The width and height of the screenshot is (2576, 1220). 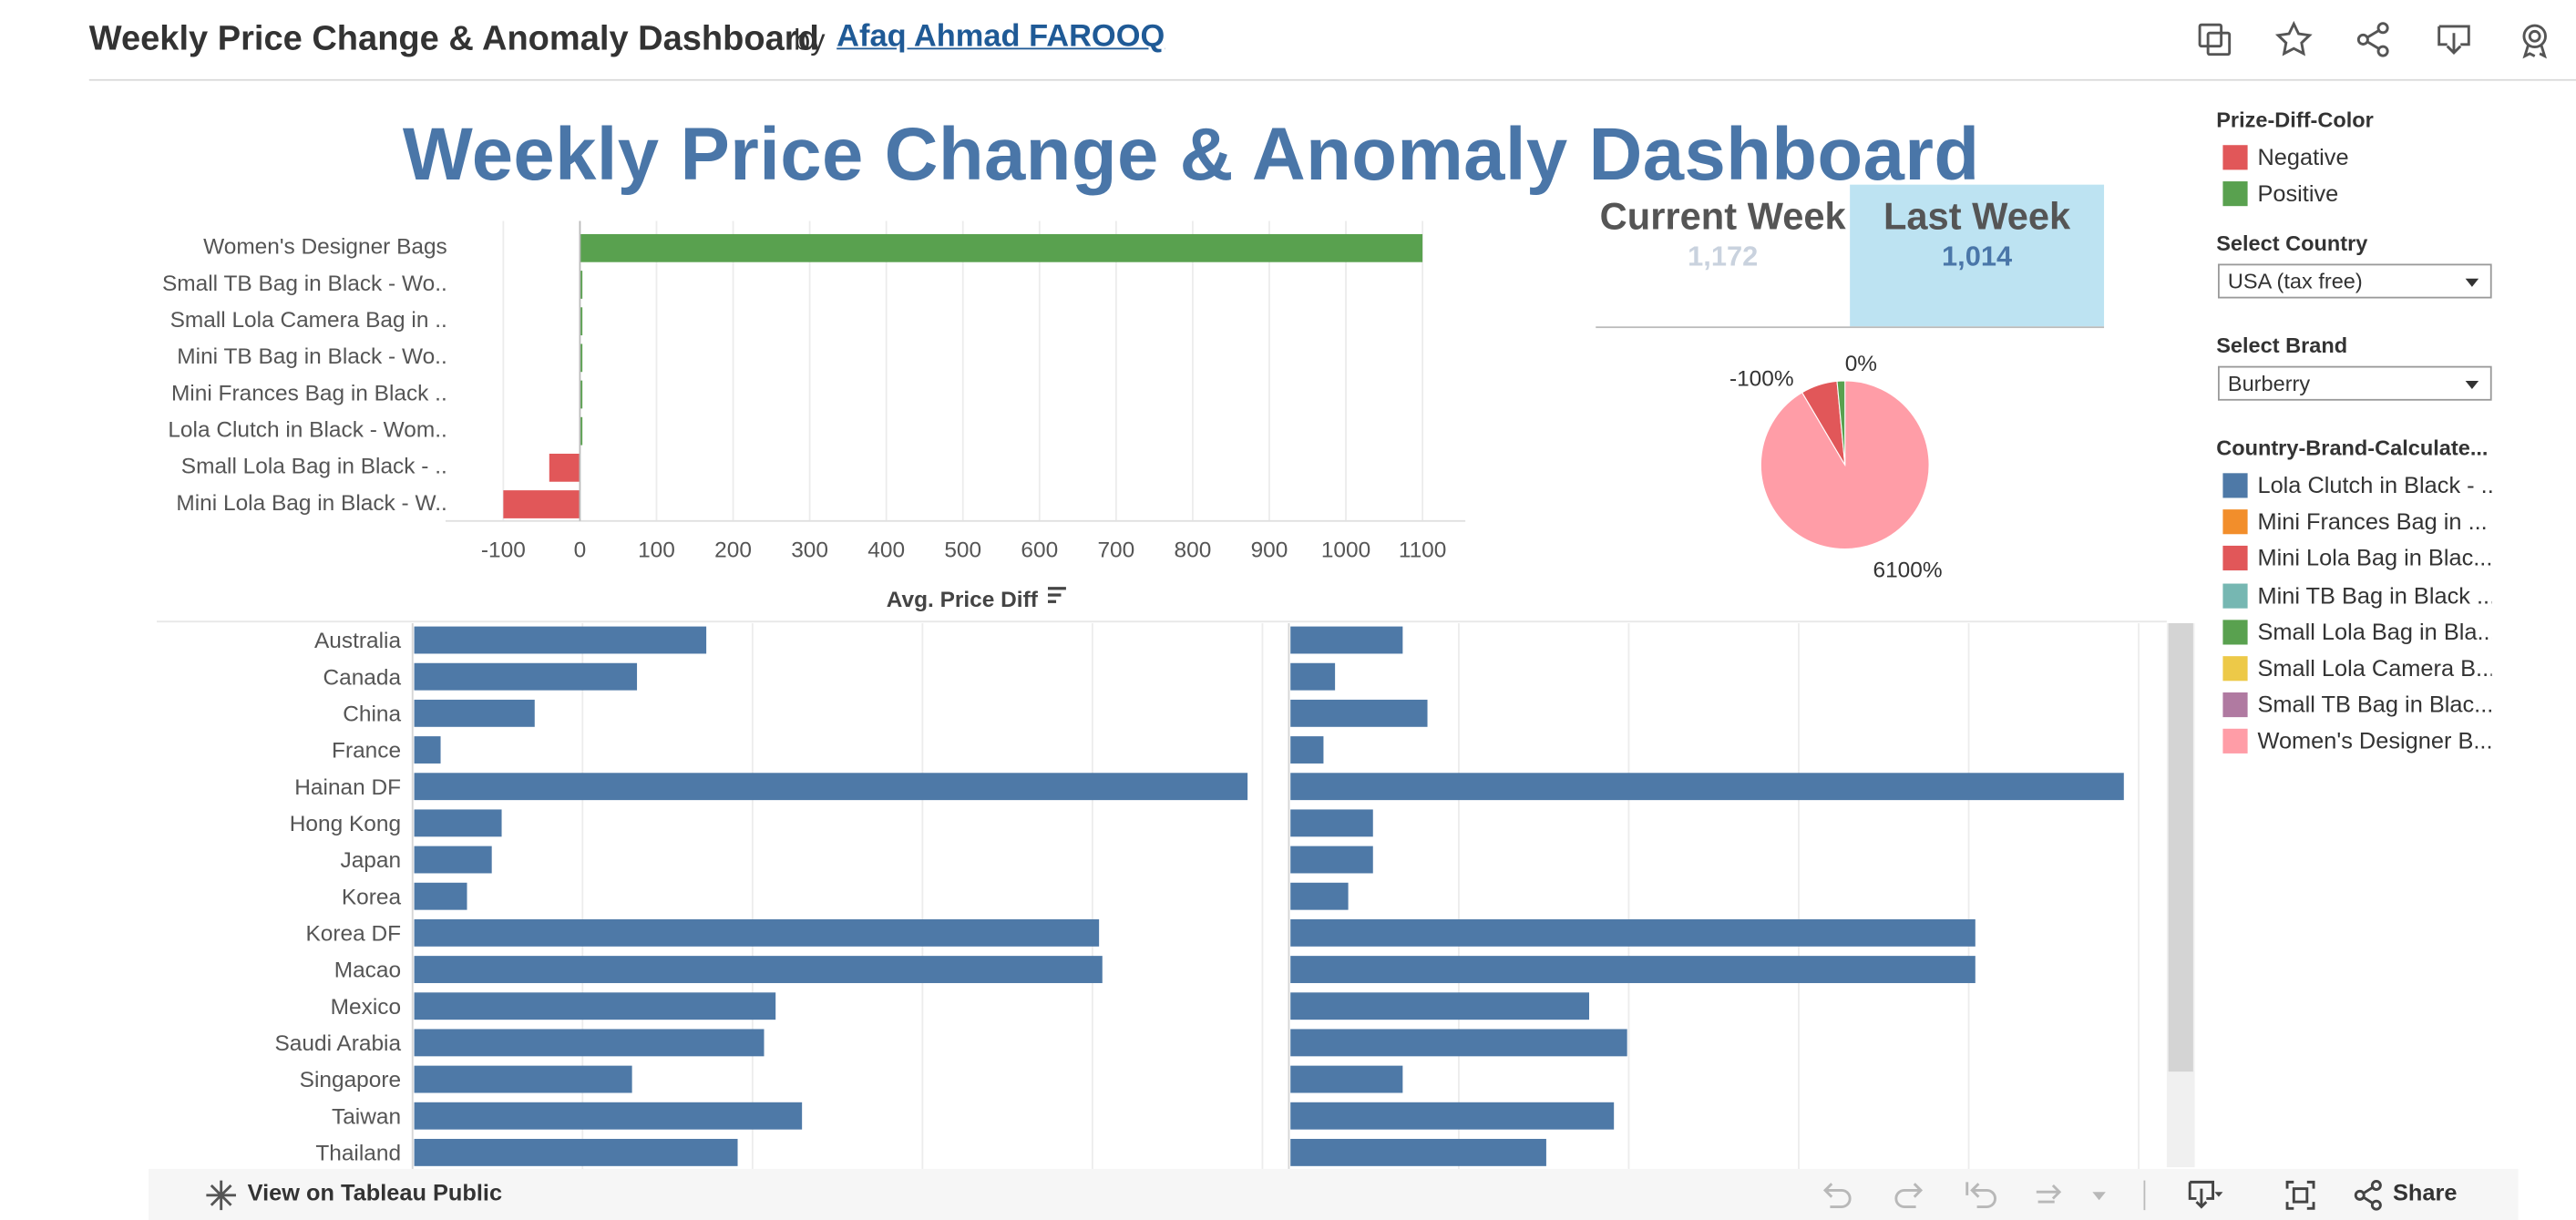 What do you see at coordinates (372, 714) in the screenshot?
I see `y-category-label: China` at bounding box center [372, 714].